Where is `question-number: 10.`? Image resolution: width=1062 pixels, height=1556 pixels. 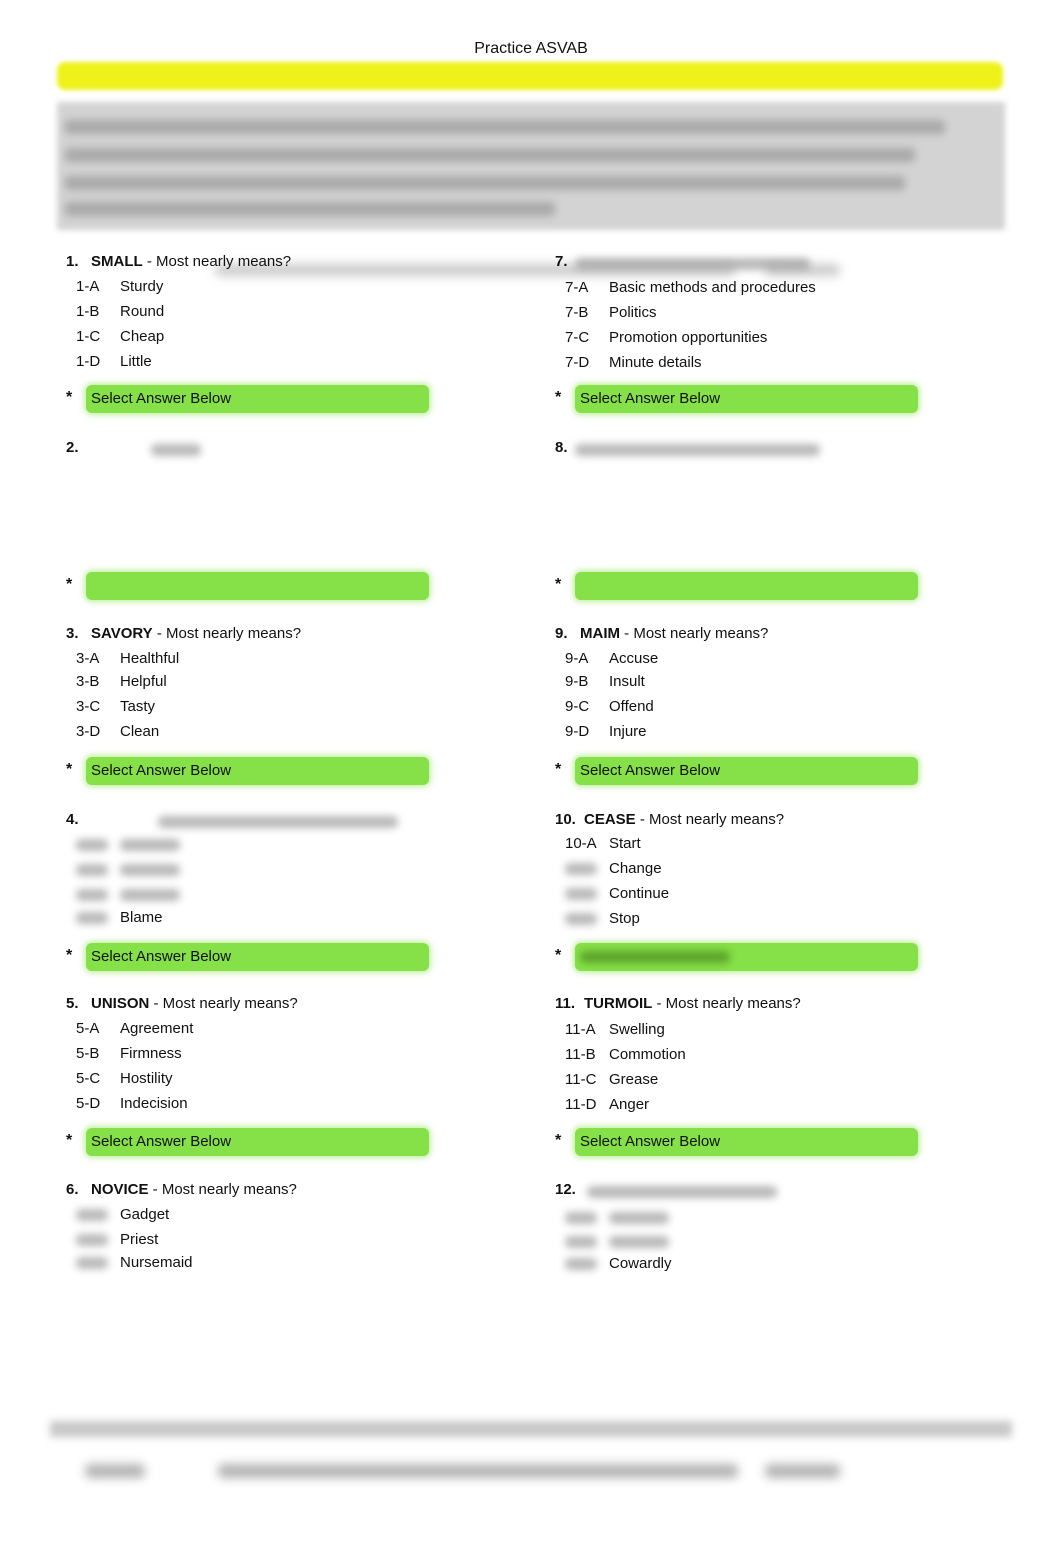 question-number: 10. is located at coordinates (565, 819).